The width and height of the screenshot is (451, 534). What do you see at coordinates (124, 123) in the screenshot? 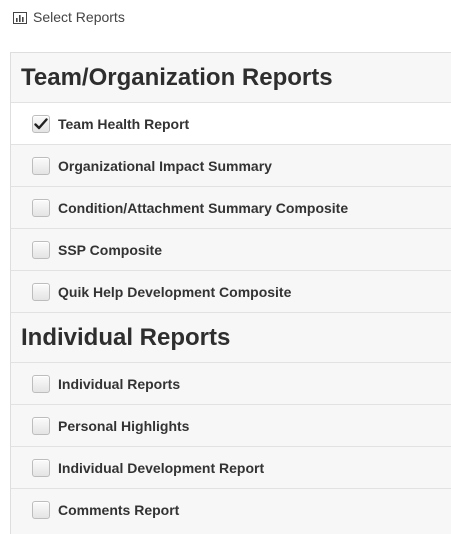
I see `report-label: Team Health Report` at bounding box center [124, 123].